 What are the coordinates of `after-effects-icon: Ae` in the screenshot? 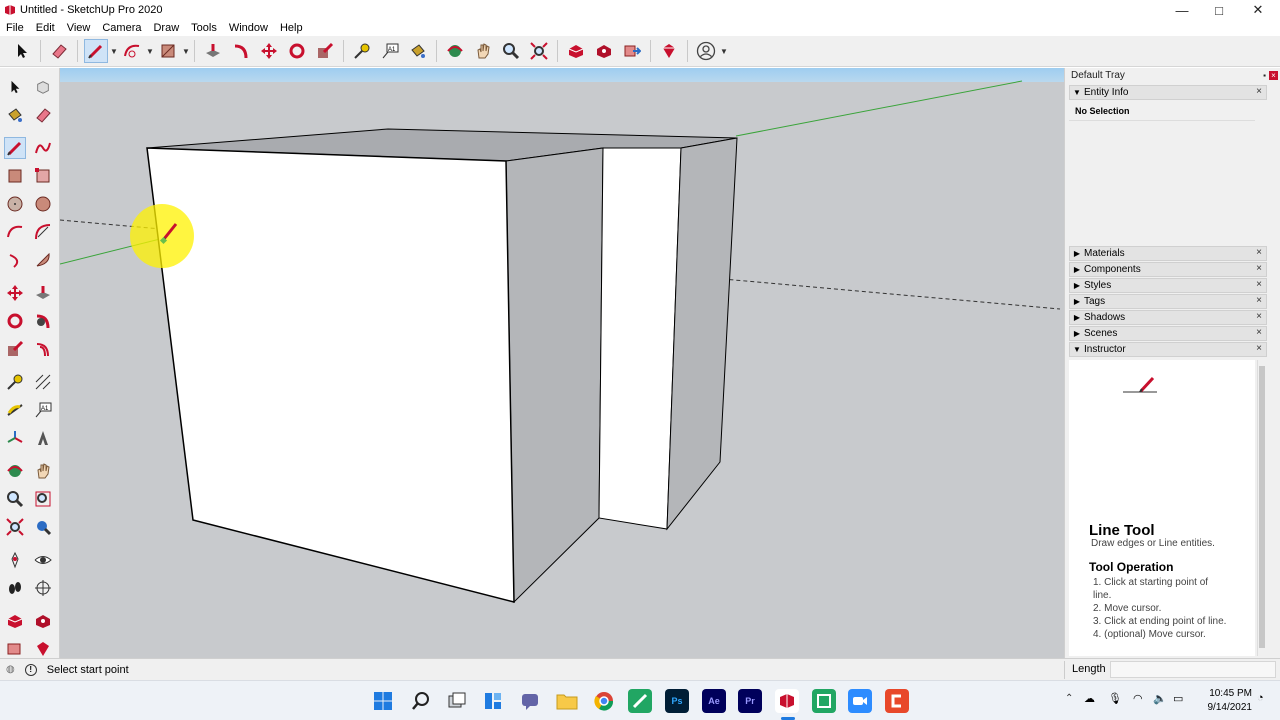 It's located at (714, 701).